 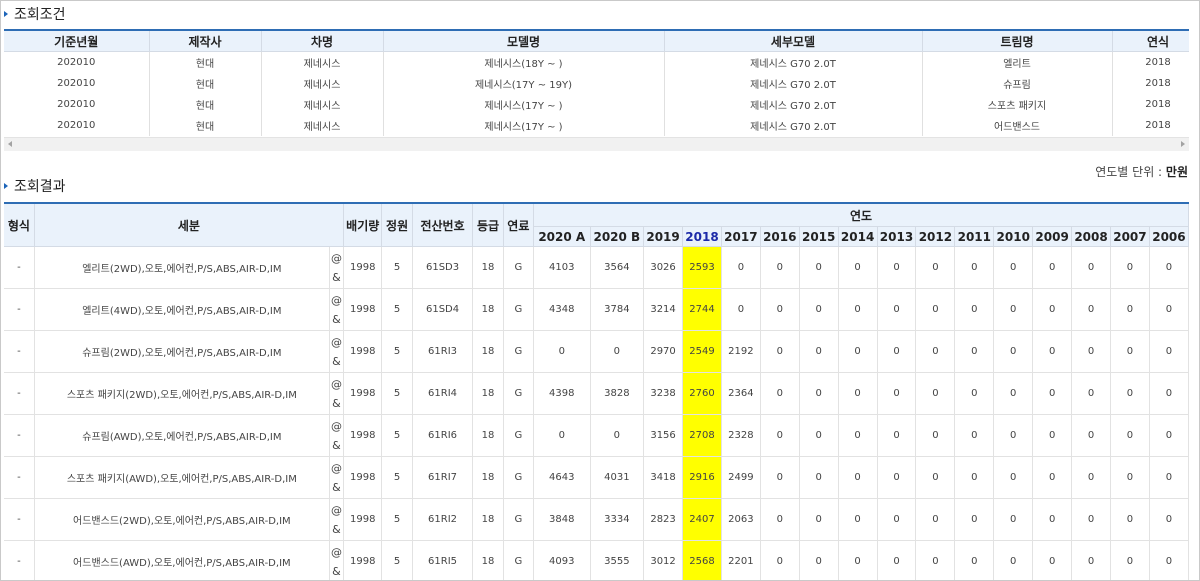 What do you see at coordinates (1176, 172) in the screenshot?
I see `unit-value: 만원` at bounding box center [1176, 172].